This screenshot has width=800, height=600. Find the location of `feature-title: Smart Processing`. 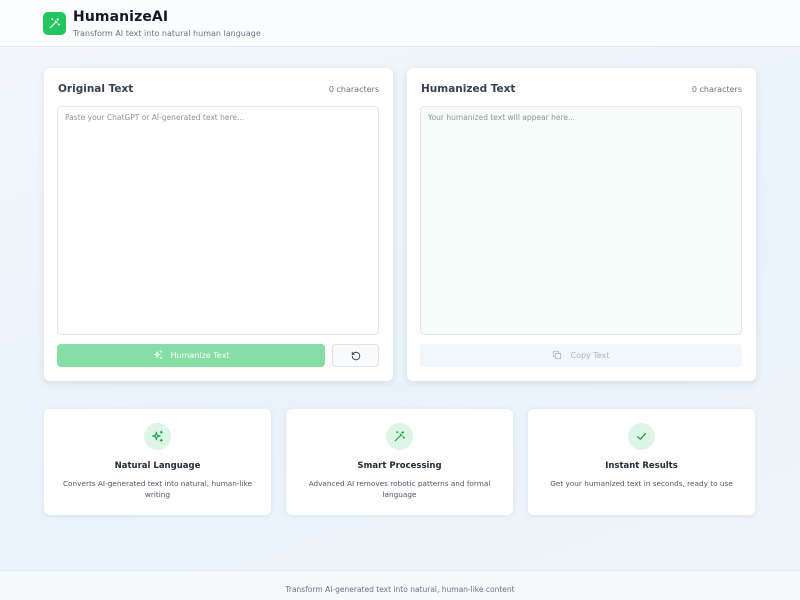

feature-title: Smart Processing is located at coordinates (399, 466).